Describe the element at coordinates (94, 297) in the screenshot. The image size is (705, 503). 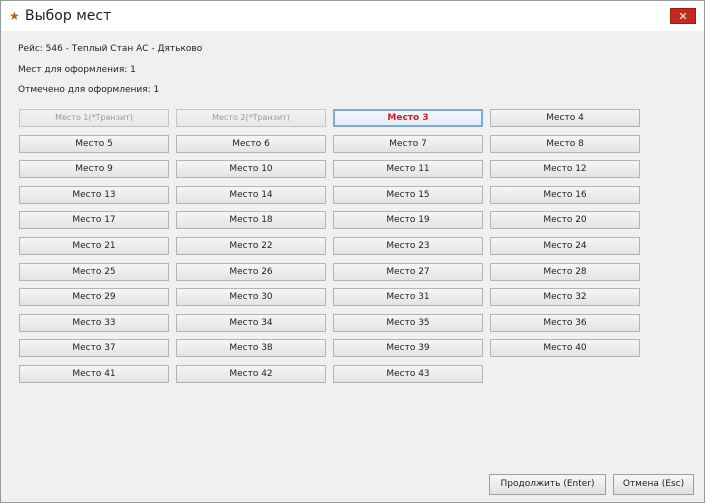
I see `seat-button-29: Место 29` at that location.